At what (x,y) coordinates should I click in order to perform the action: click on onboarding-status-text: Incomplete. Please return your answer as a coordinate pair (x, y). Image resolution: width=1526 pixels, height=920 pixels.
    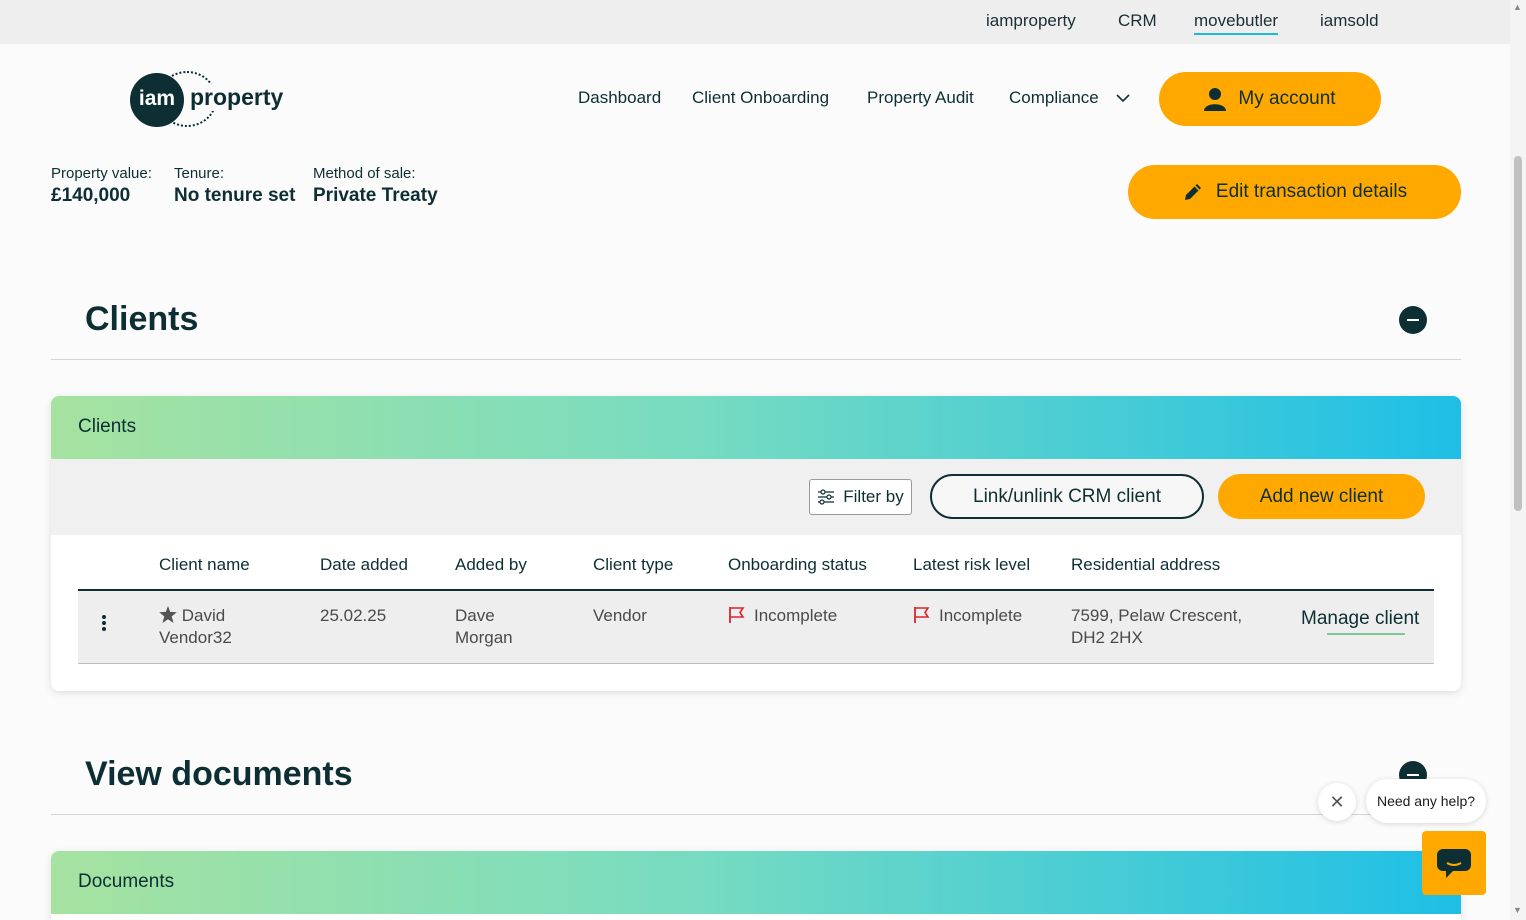
    Looking at the image, I should click on (796, 615).